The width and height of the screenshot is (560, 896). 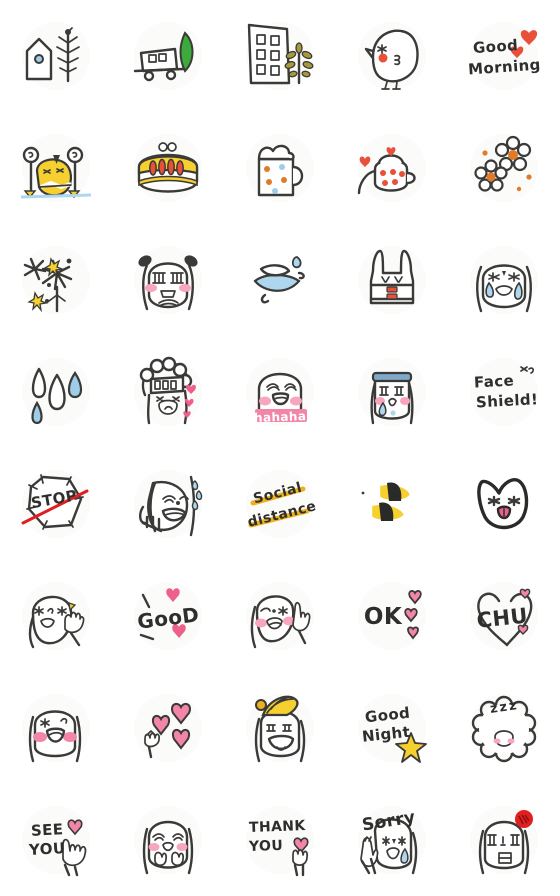 I want to click on sticker-cell-chu-kiss-text: CHU, so click(x=504, y=616).